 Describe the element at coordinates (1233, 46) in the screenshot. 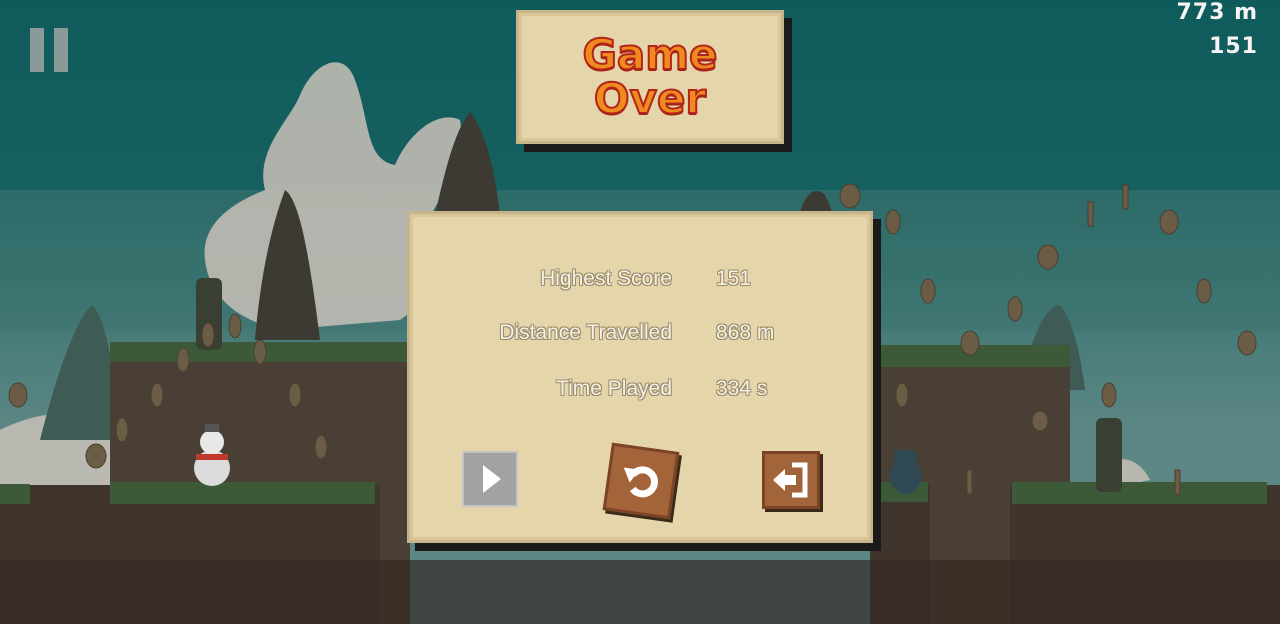

I see `score-counter: 151` at that location.